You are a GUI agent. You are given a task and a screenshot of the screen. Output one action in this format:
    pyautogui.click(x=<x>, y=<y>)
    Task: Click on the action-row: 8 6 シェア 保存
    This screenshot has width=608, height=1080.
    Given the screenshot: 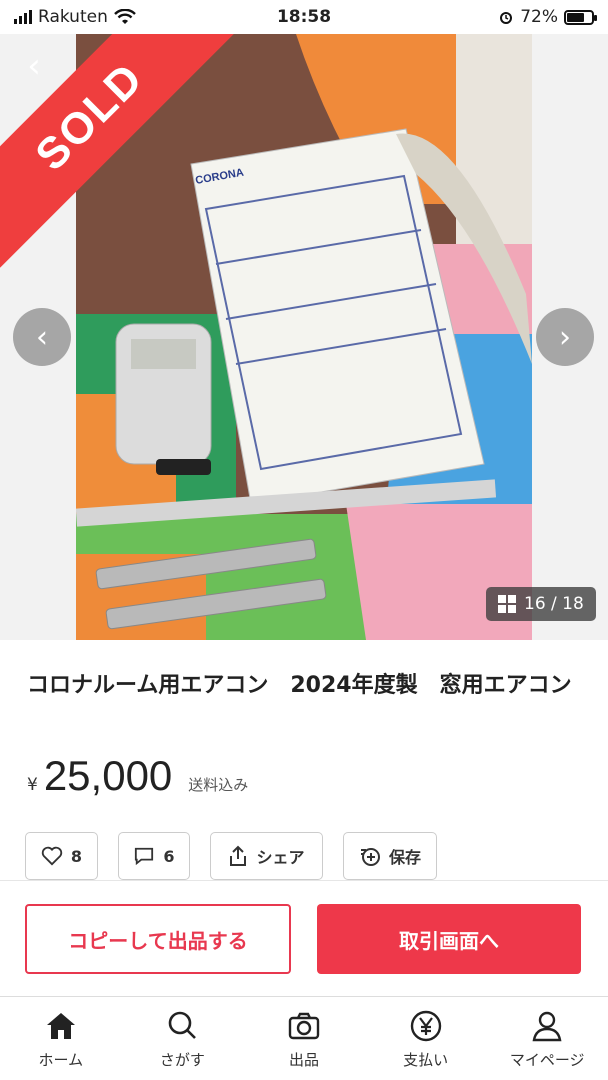 What is the action you would take?
    pyautogui.click(x=231, y=856)
    